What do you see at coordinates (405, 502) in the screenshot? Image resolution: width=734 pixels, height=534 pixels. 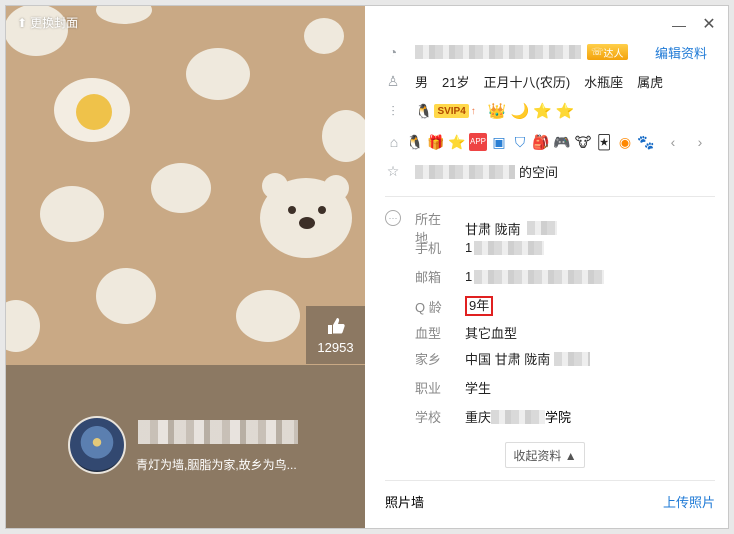 I see `photo-wall-title: 照片墙` at bounding box center [405, 502].